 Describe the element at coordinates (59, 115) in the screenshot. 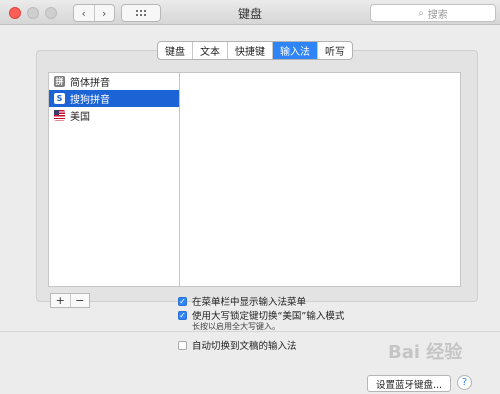

I see `us-flag-icon` at that location.